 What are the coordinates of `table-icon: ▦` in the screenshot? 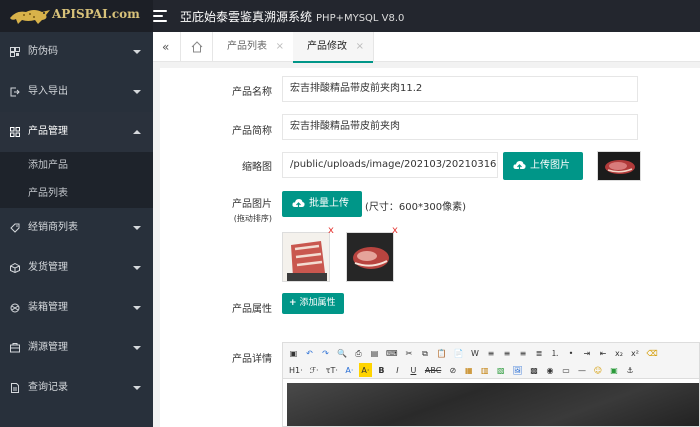 It's located at (468, 370).